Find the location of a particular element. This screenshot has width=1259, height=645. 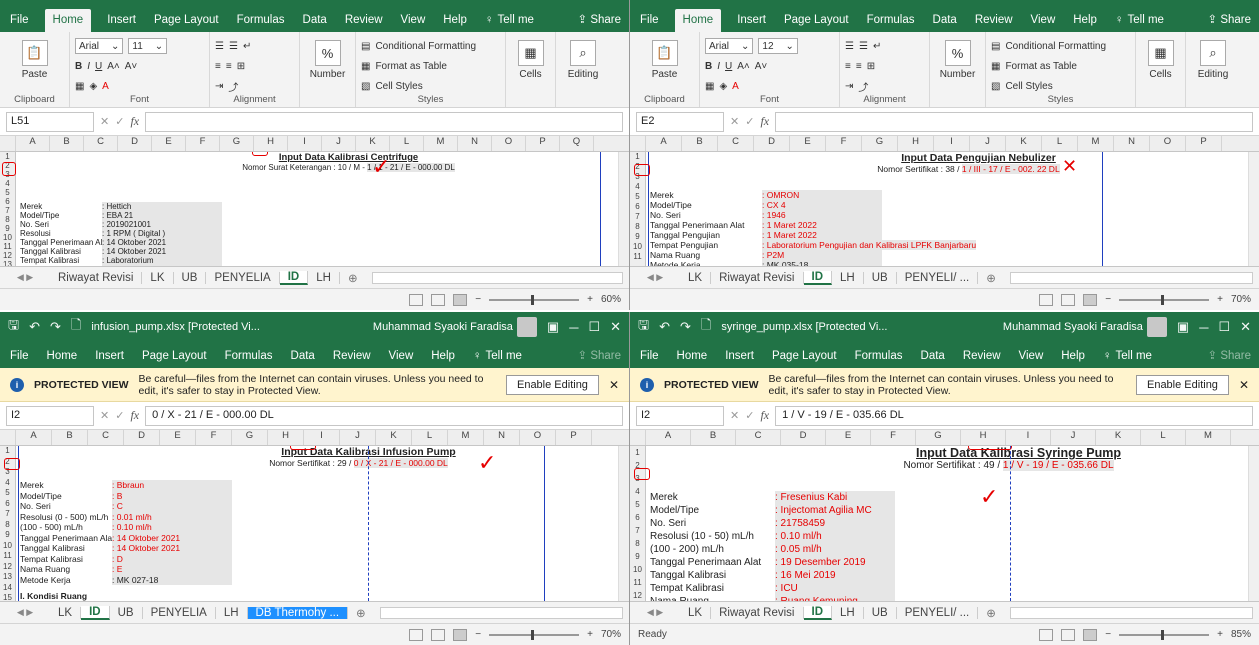

zoom-slider is located at coordinates (534, 299).